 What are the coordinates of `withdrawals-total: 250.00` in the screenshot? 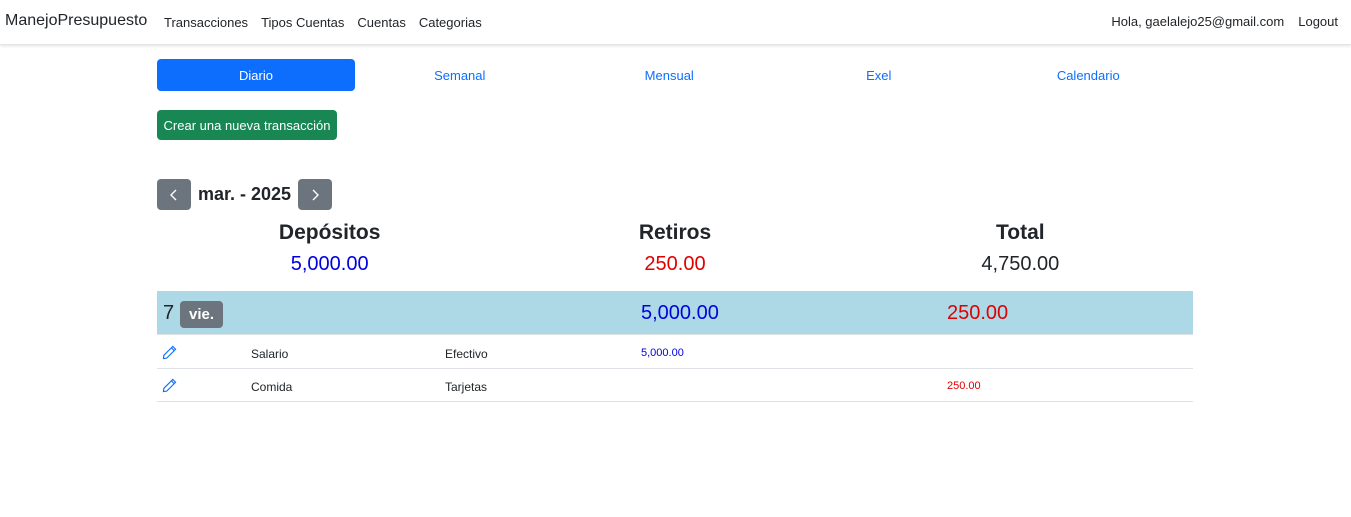 It's located at (675, 264).